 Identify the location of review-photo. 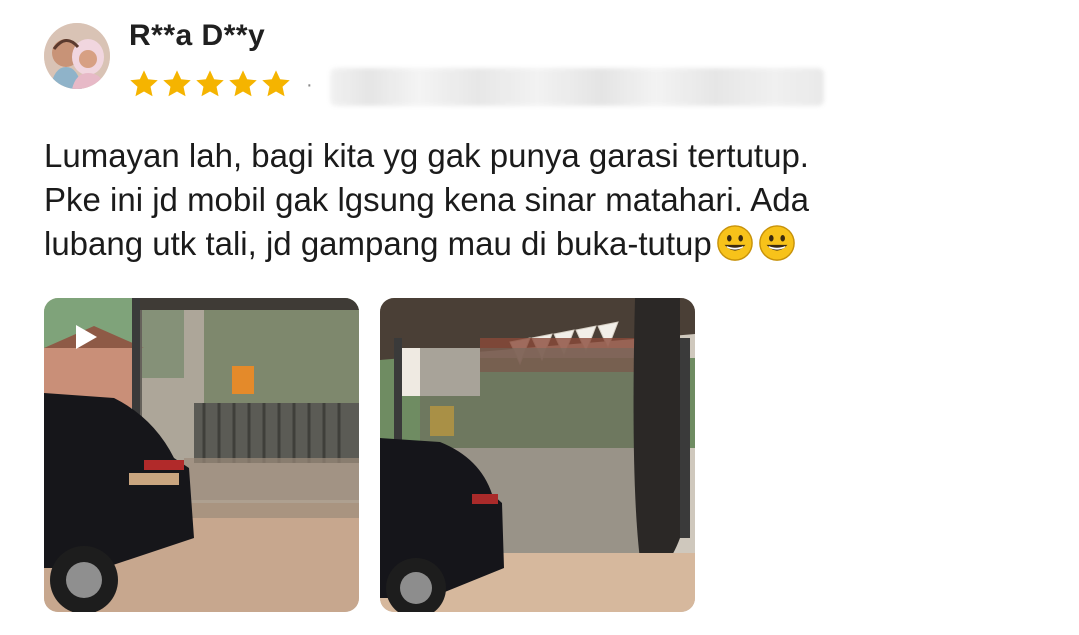
(537, 455).